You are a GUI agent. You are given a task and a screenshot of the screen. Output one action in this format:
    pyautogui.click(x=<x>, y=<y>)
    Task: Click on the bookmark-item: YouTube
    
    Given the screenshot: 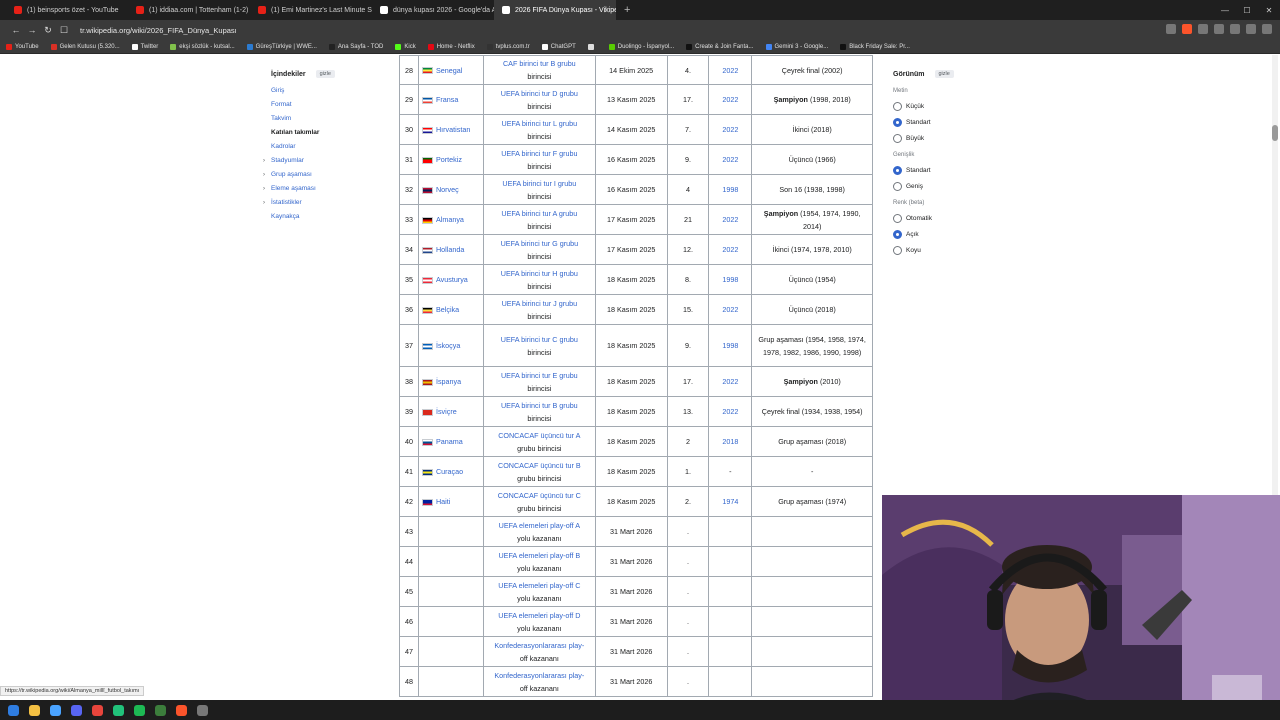 What is the action you would take?
    pyautogui.click(x=22, y=46)
    